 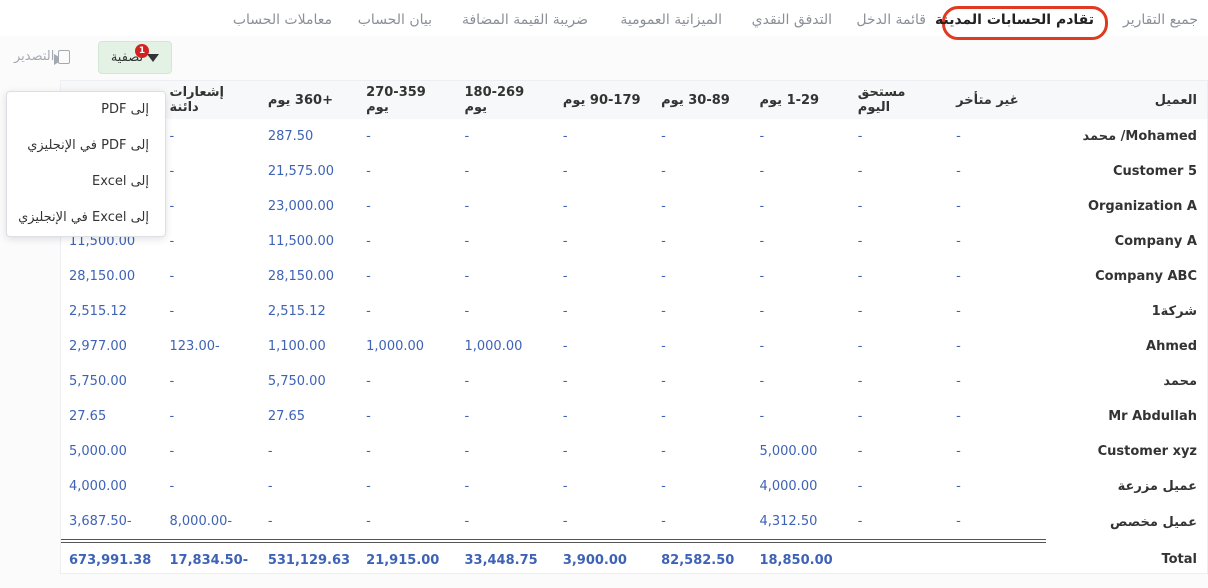 What do you see at coordinates (1154, 171) in the screenshot?
I see `customer-name: Customer 5` at bounding box center [1154, 171].